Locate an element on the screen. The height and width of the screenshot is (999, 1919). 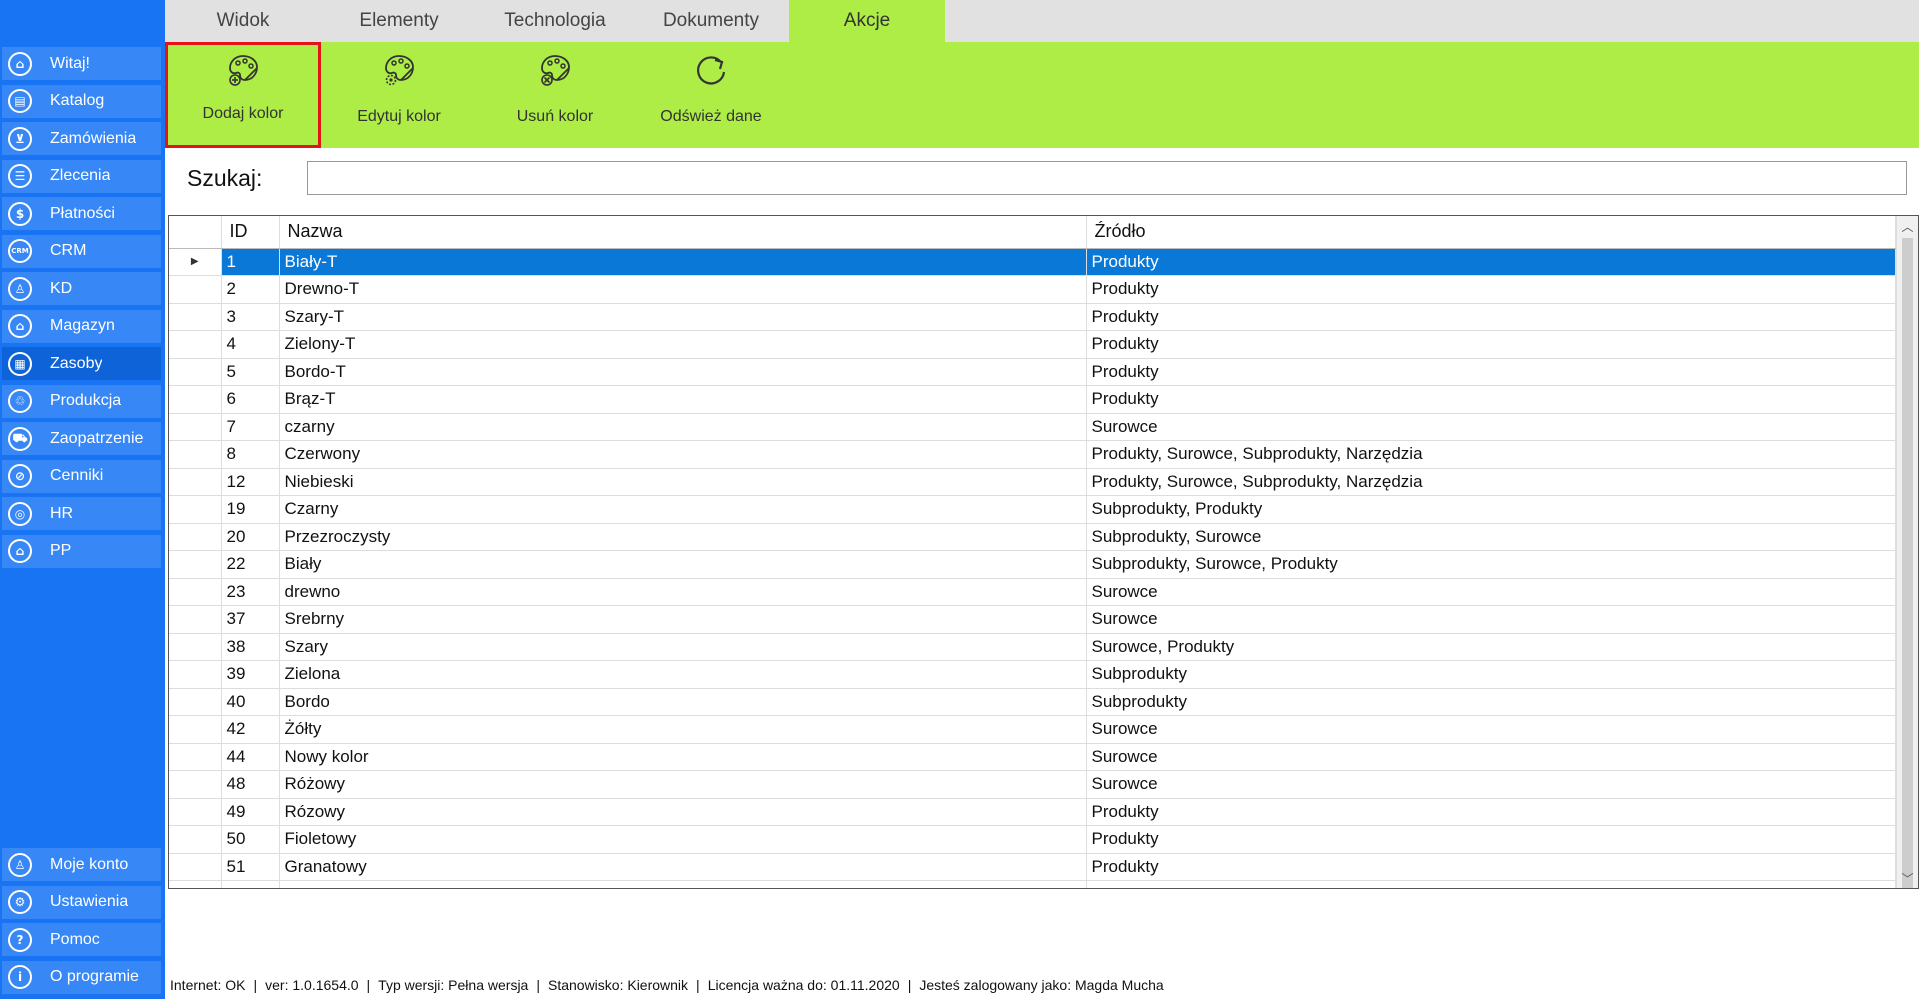
cell-id: 12 is located at coordinates (250, 482).